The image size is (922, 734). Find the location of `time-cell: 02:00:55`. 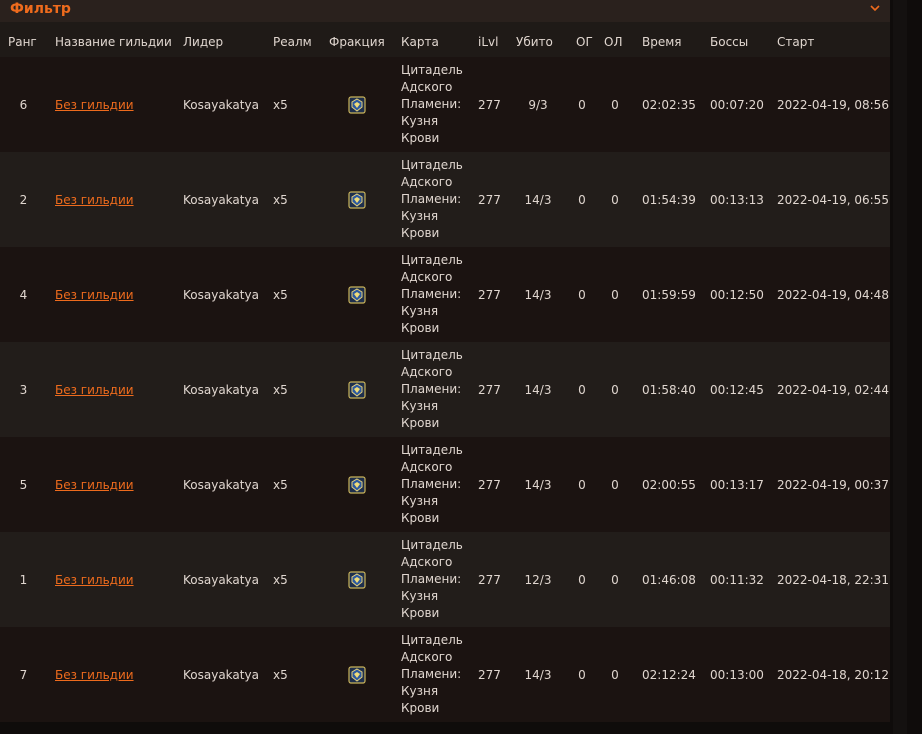

time-cell: 02:00:55 is located at coordinates (669, 484).